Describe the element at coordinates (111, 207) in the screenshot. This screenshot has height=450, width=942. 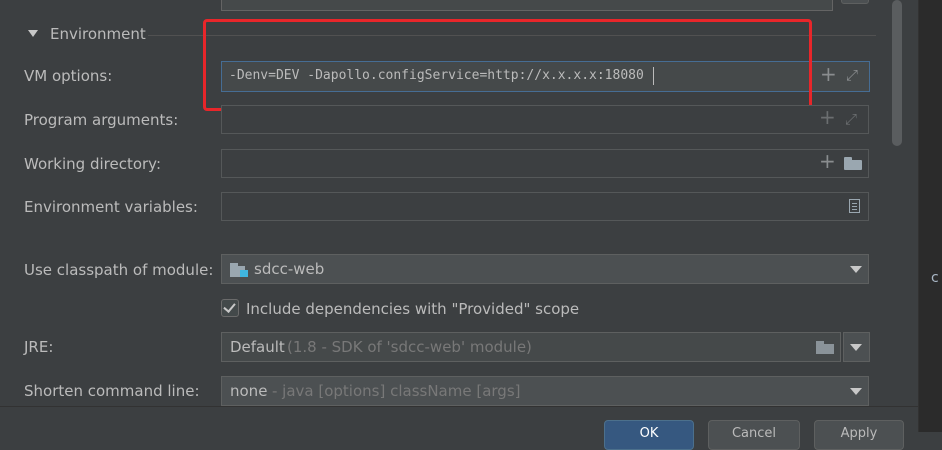
I see `environment-variables-label: Environment variables:` at that location.